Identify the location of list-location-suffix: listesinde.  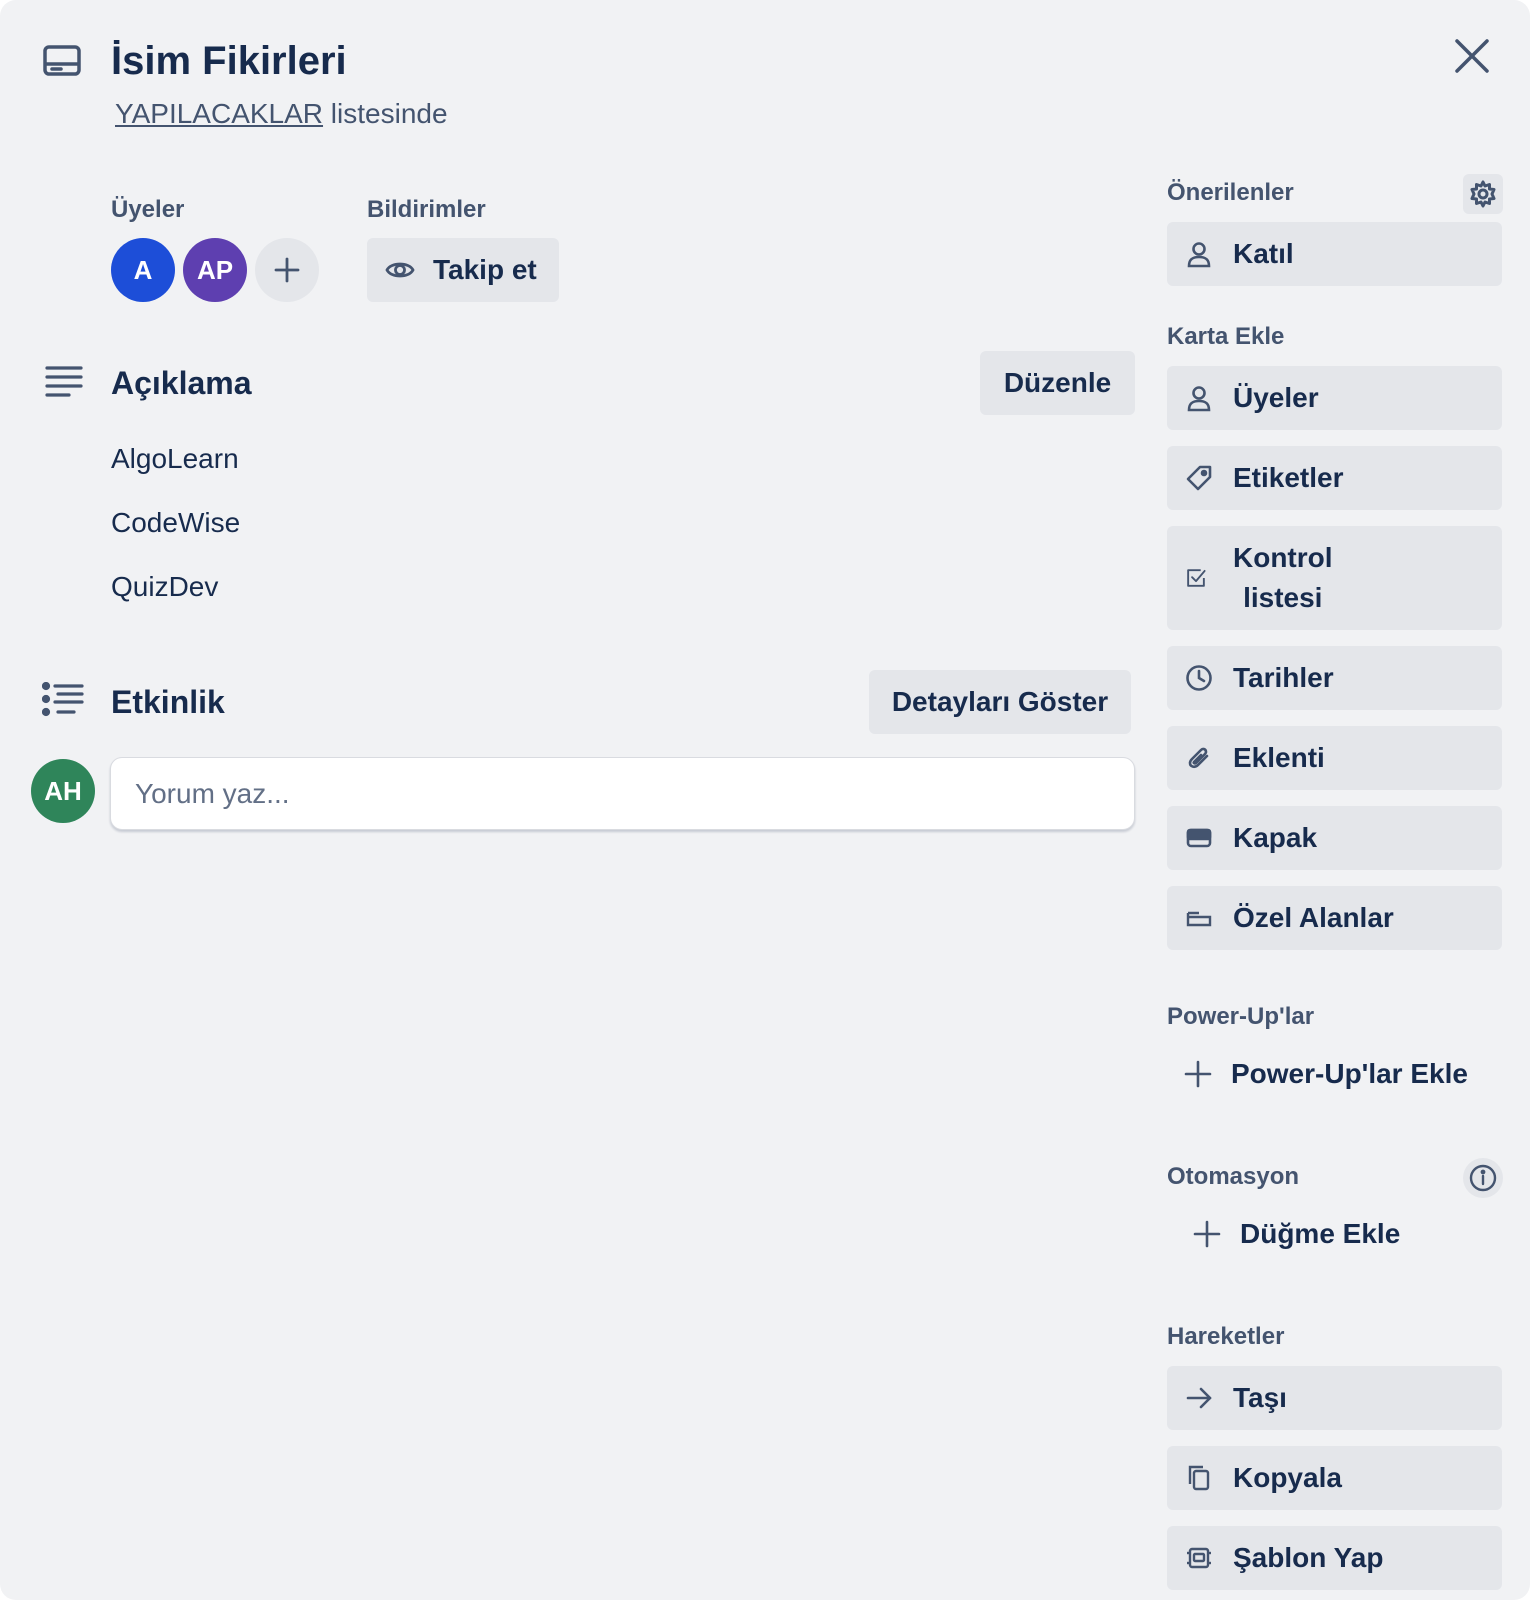
(385, 113).